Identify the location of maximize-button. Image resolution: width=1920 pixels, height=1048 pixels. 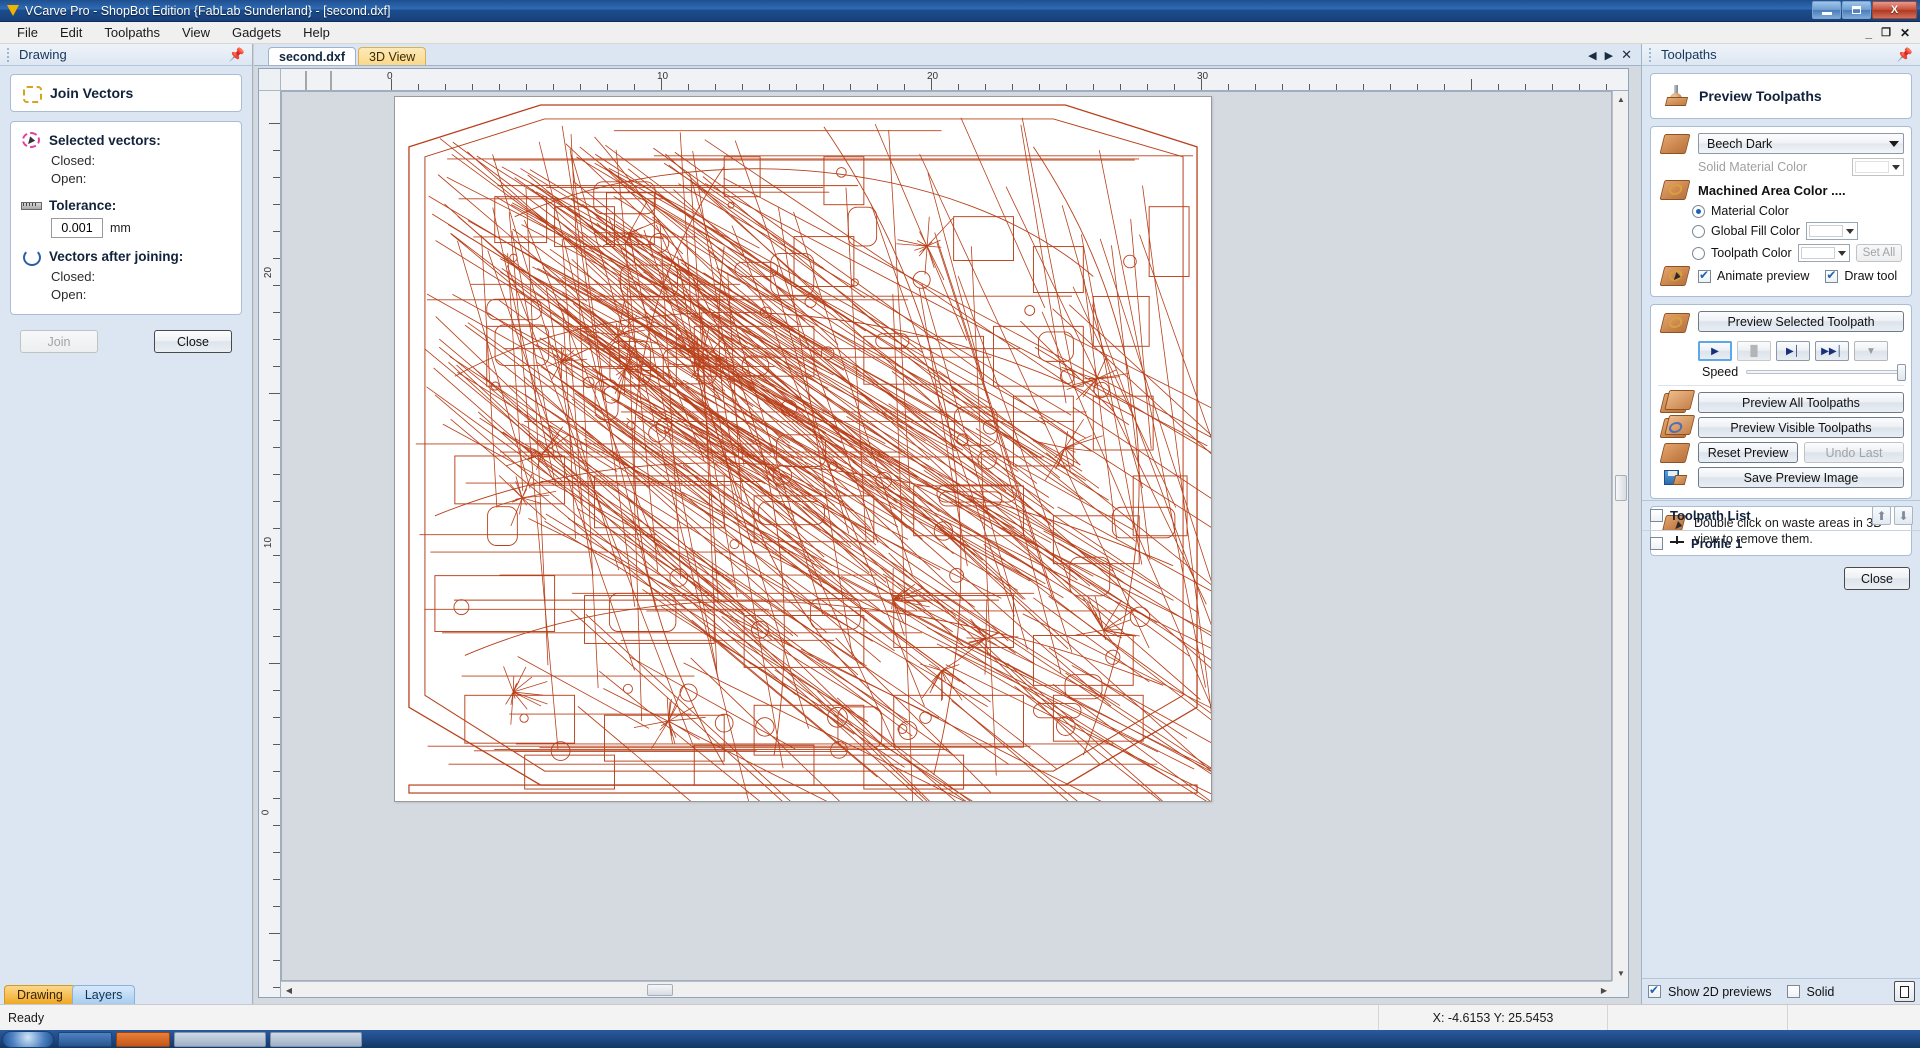
(1856, 10).